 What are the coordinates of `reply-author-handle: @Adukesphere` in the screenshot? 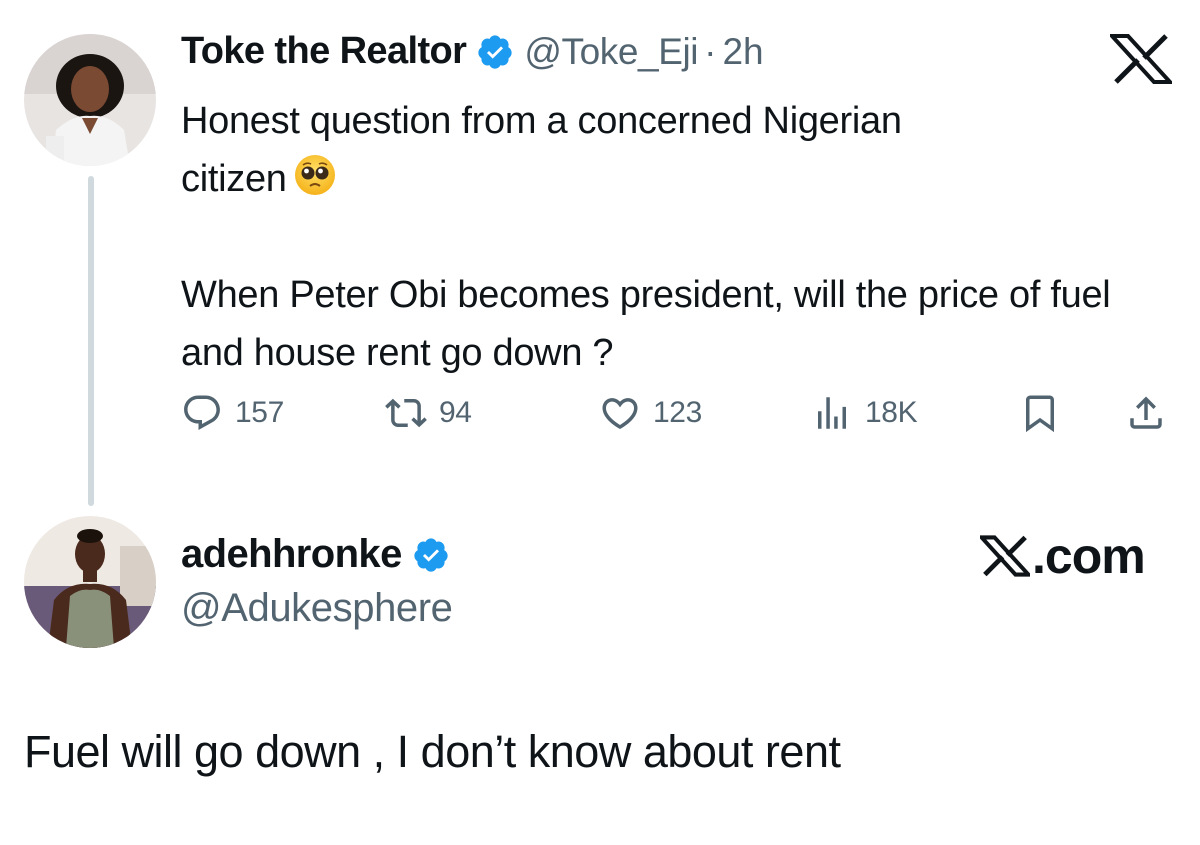 It's located at (317, 608).